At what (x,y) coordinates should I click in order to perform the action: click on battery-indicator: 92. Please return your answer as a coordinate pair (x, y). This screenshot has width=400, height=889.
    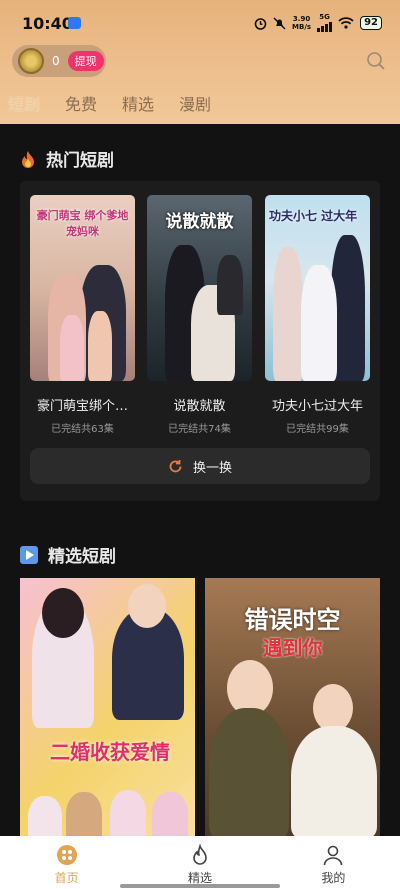
    Looking at the image, I should click on (371, 23).